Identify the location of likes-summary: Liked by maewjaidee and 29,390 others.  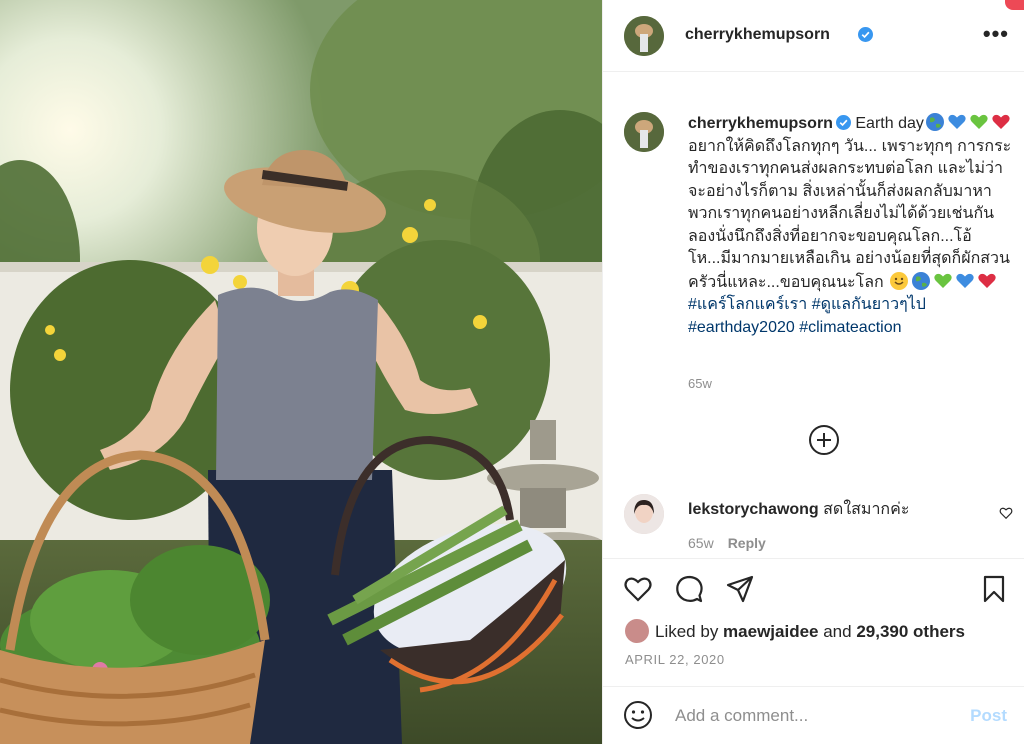
(795, 631).